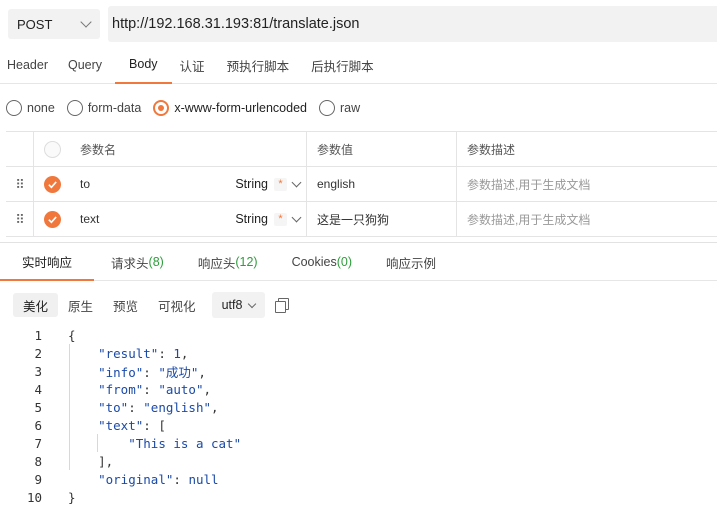 Image resolution: width=717 pixels, height=515 pixels. Describe the element at coordinates (358, 407) in the screenshot. I see `code-line: 5 "to": "english",` at that location.